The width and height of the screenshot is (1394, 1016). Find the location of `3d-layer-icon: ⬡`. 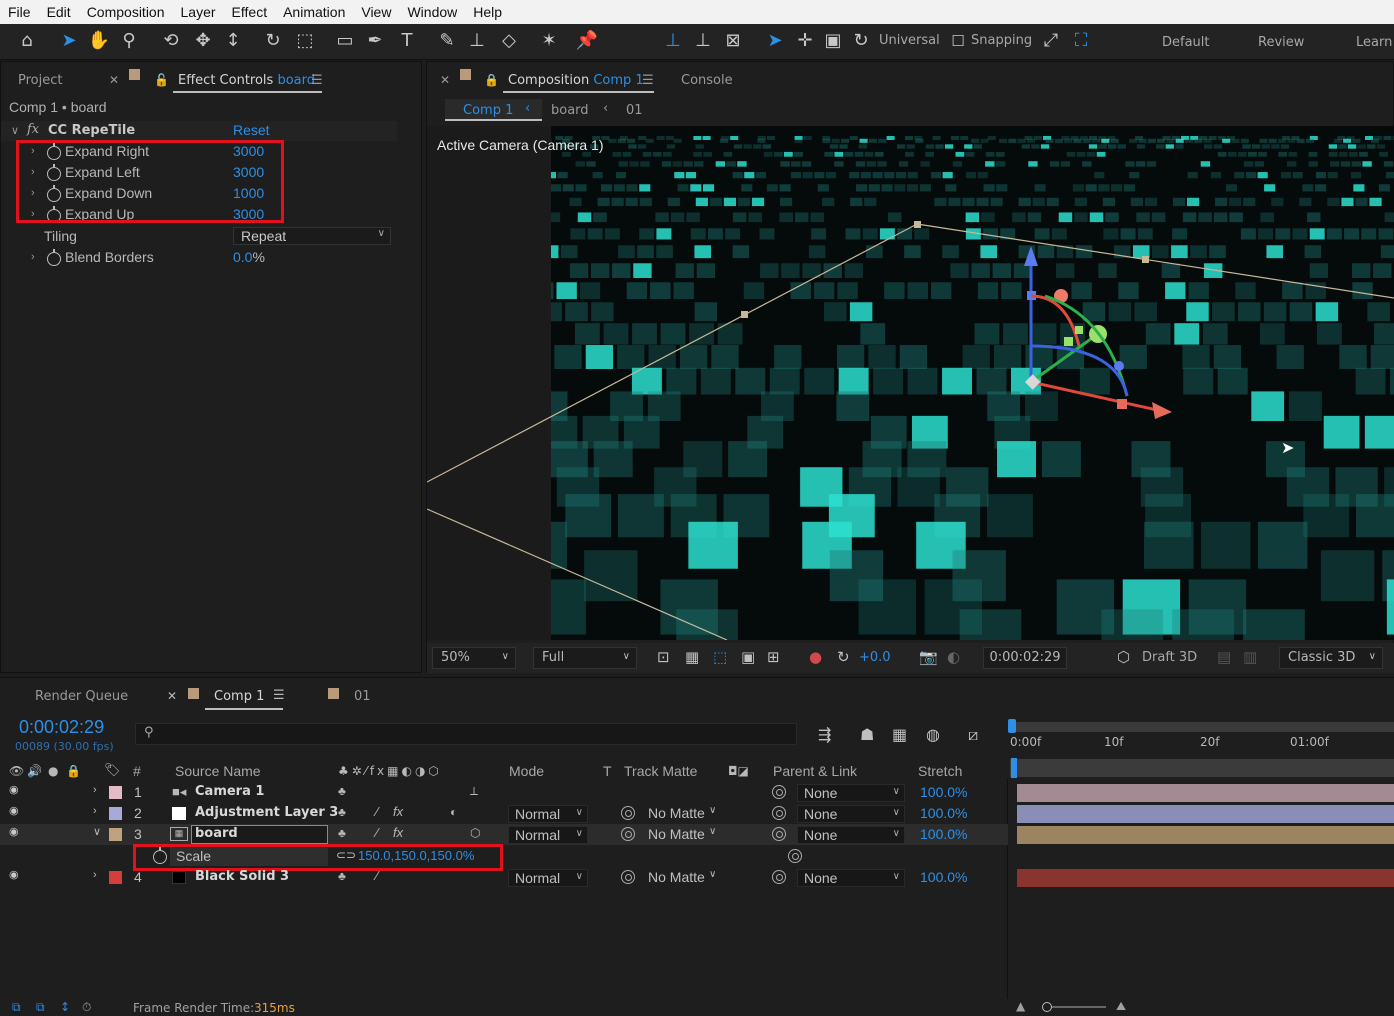

3d-layer-icon: ⬡ is located at coordinates (475, 833).